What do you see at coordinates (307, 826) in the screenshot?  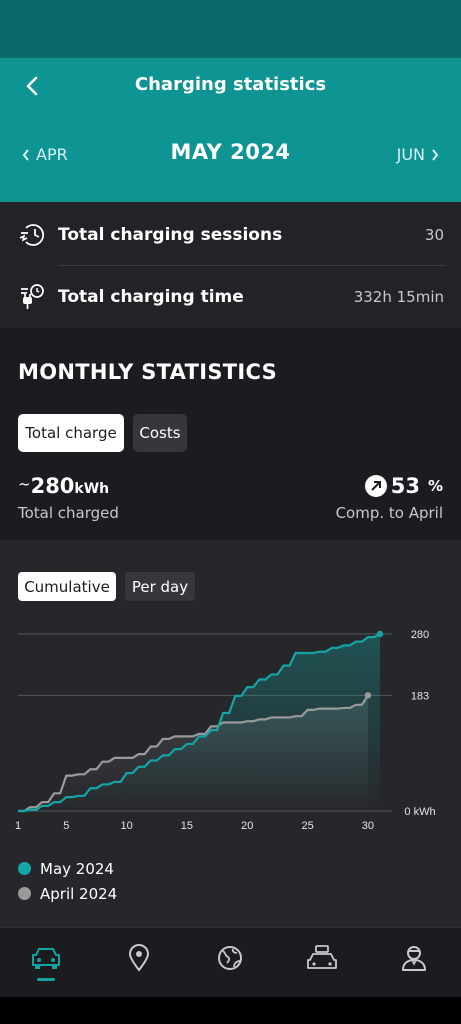 I see `x-tick-label: 25` at bounding box center [307, 826].